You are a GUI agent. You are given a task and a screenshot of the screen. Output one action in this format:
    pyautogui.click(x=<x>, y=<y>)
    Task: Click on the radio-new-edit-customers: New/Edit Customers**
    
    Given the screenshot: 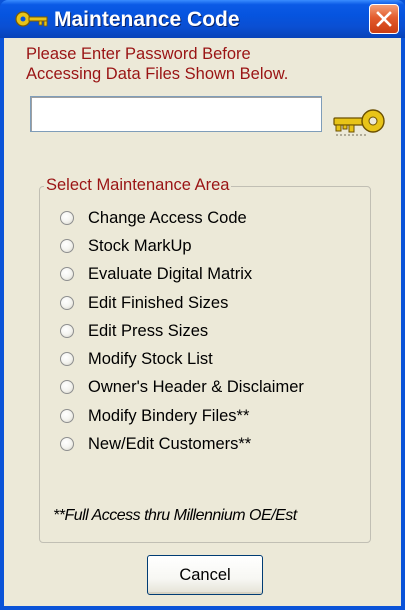 What is the action you would take?
    pyautogui.click(x=155, y=444)
    